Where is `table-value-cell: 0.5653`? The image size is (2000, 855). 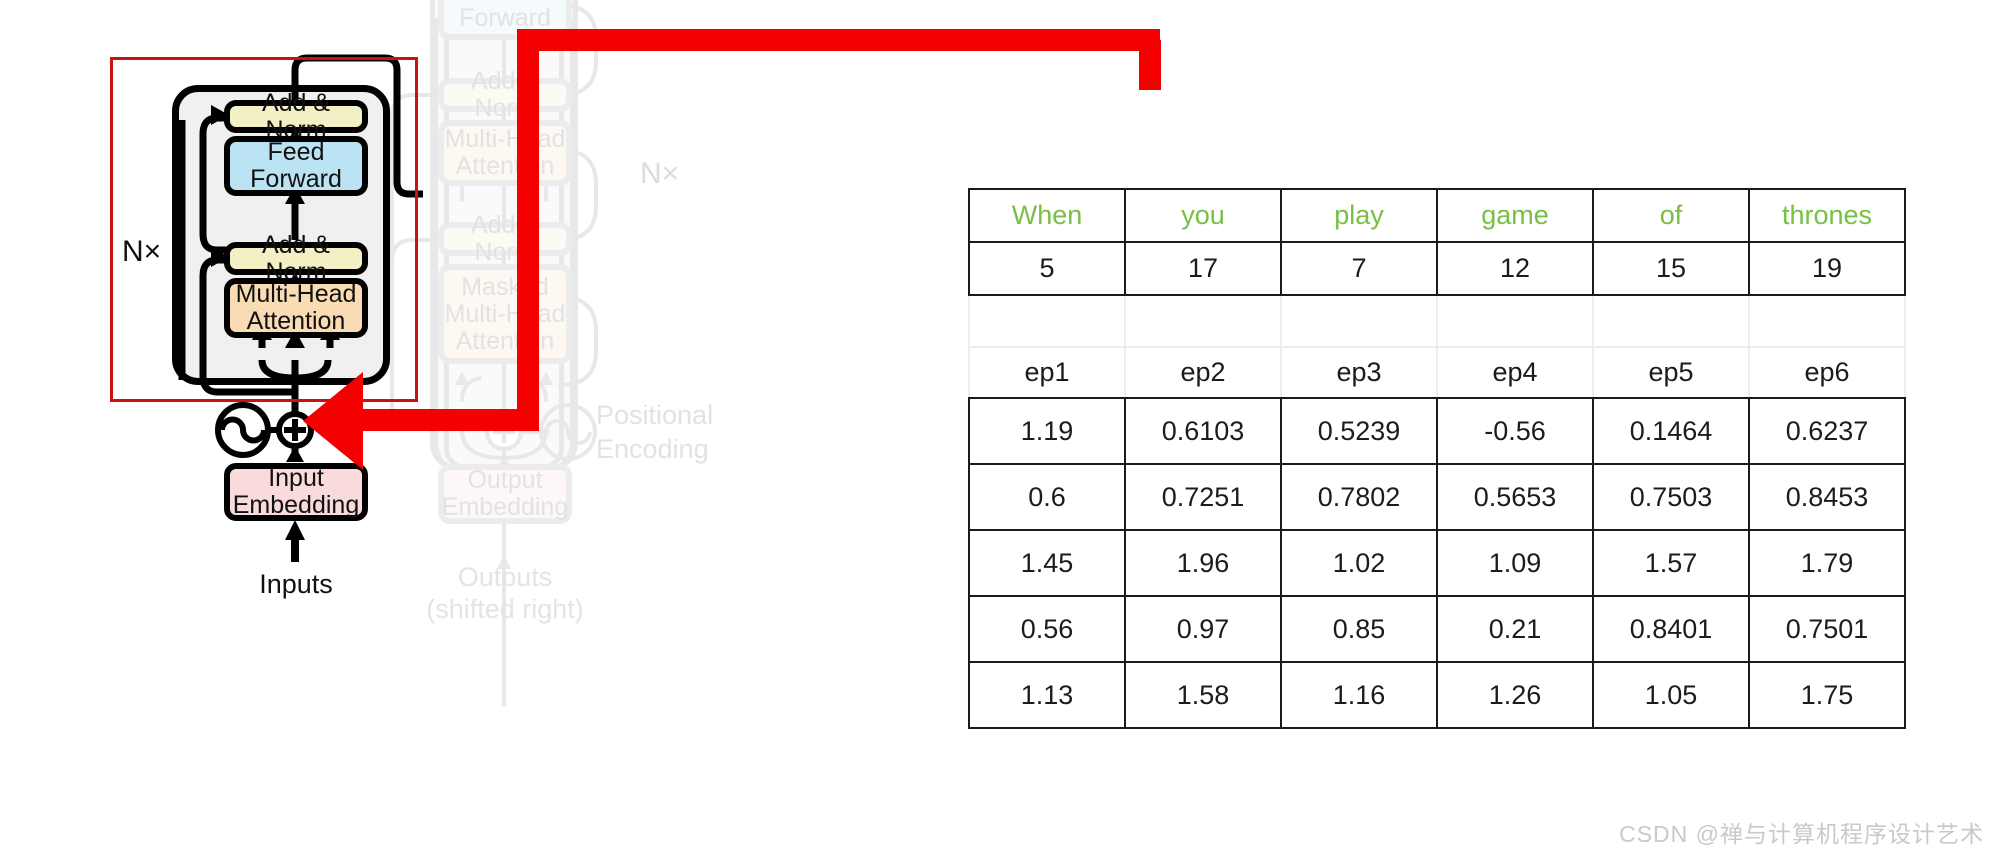
table-value-cell: 0.5653 is located at coordinates (1515, 497).